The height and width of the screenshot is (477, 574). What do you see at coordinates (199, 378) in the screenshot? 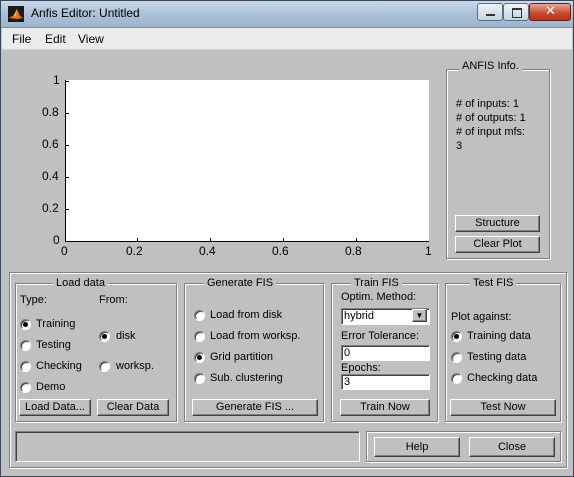
I see `gen-sub-clustering-radio` at bounding box center [199, 378].